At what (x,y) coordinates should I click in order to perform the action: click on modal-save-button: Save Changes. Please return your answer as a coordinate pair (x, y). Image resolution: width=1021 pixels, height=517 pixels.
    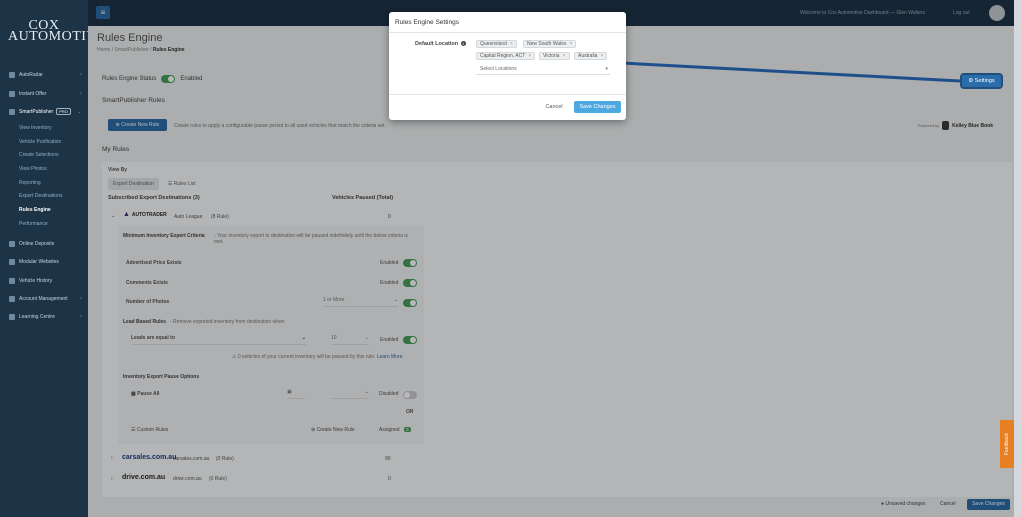
    Looking at the image, I should click on (597, 107).